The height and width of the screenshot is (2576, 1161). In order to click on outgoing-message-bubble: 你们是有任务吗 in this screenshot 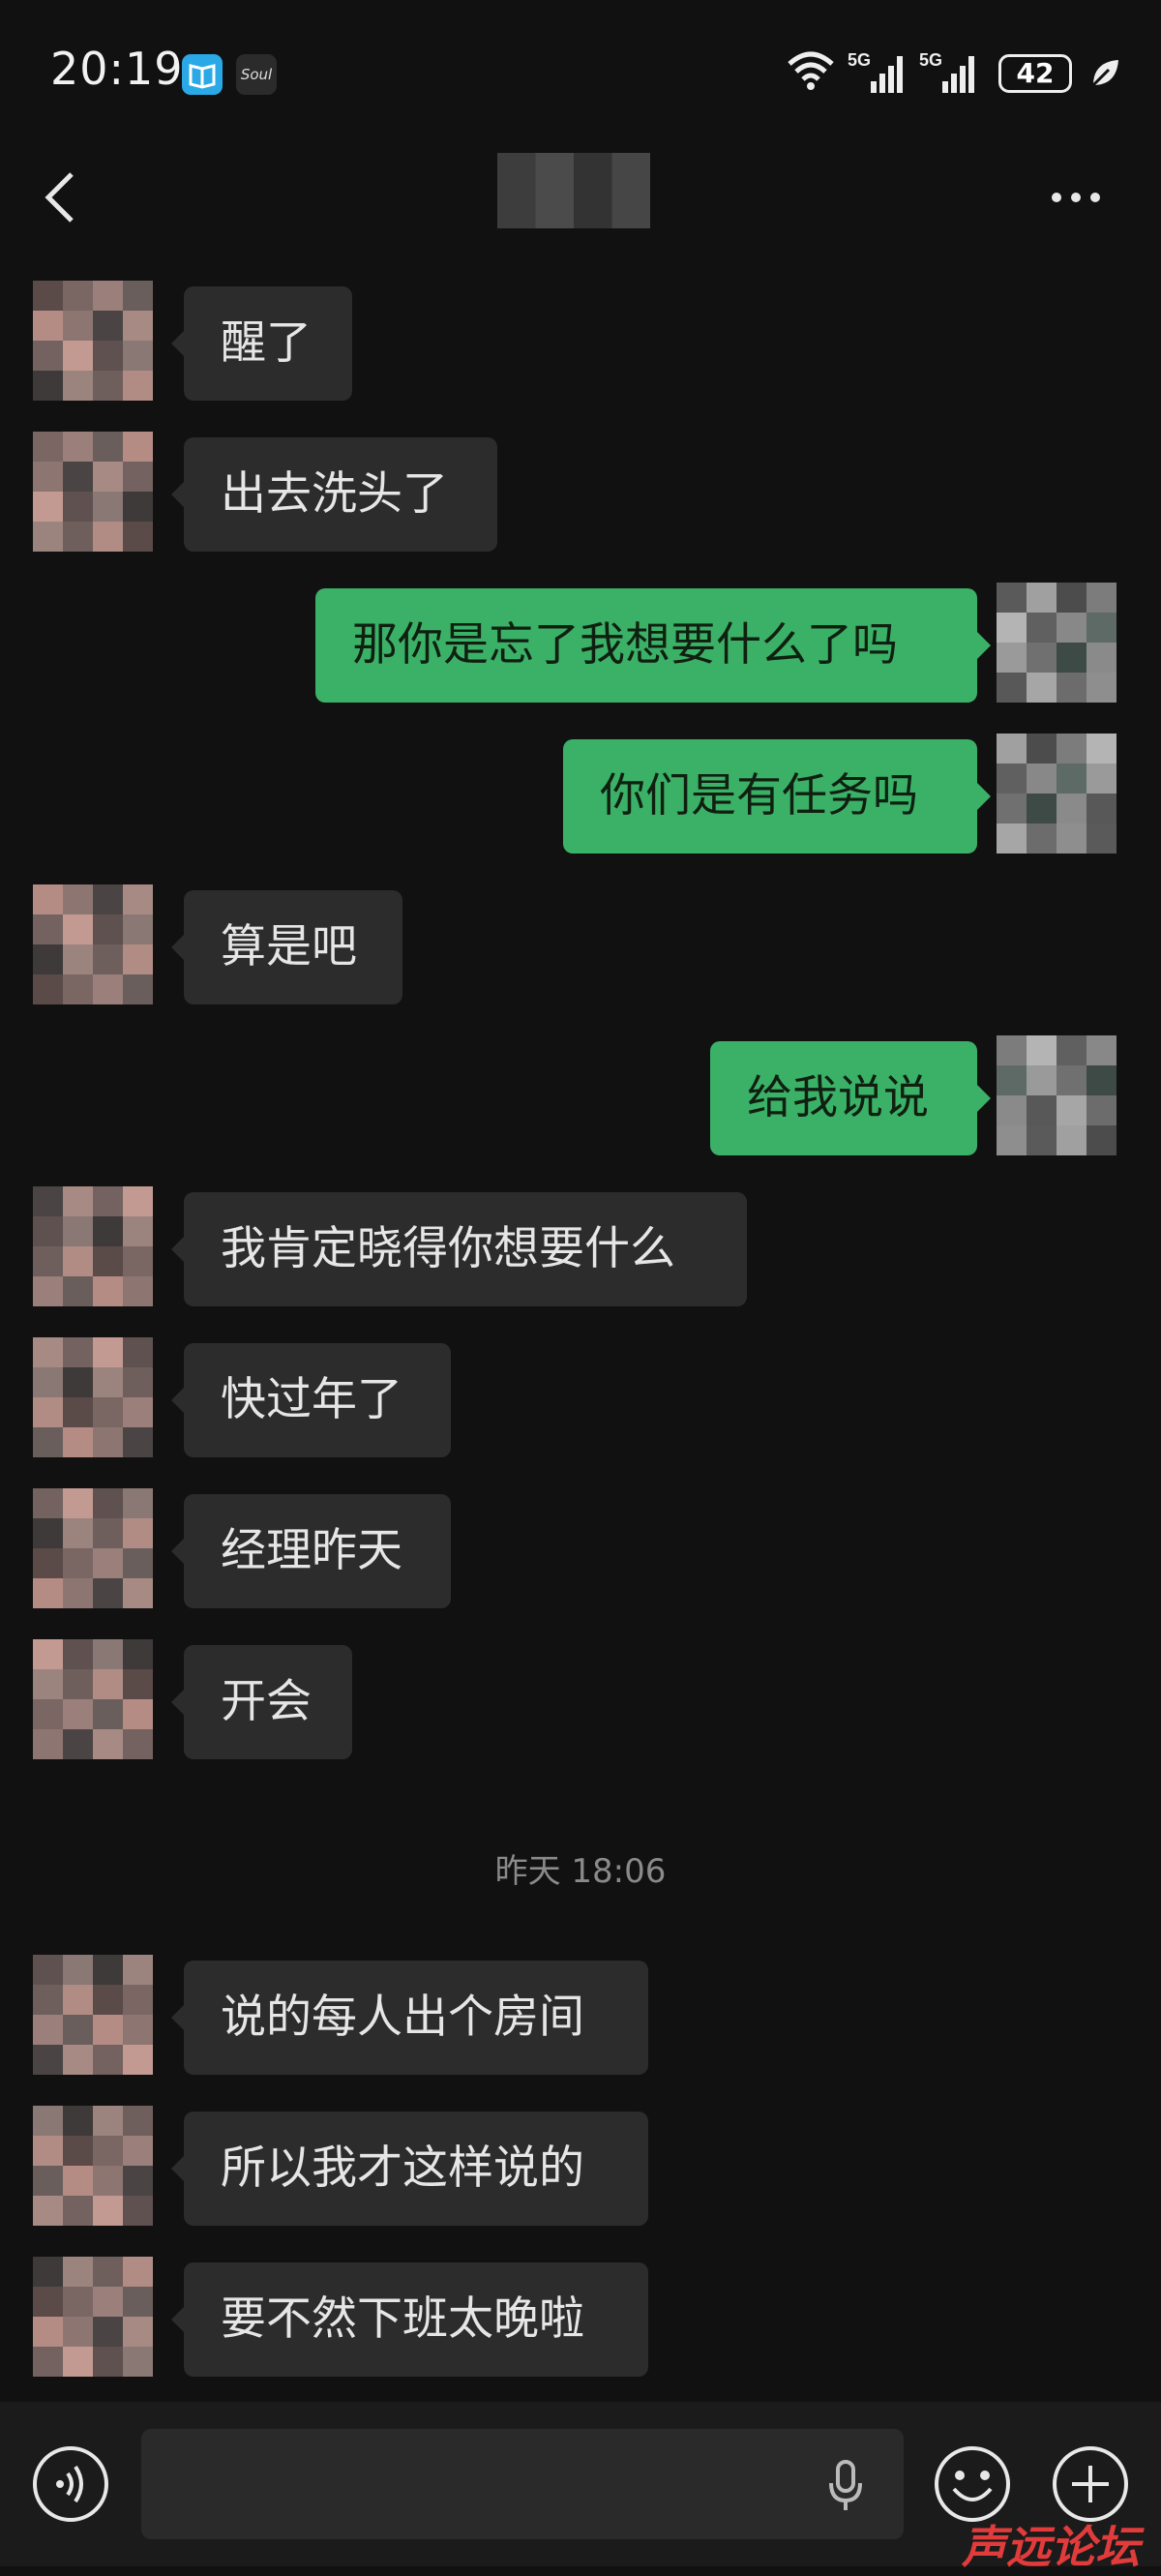, I will do `click(770, 796)`.